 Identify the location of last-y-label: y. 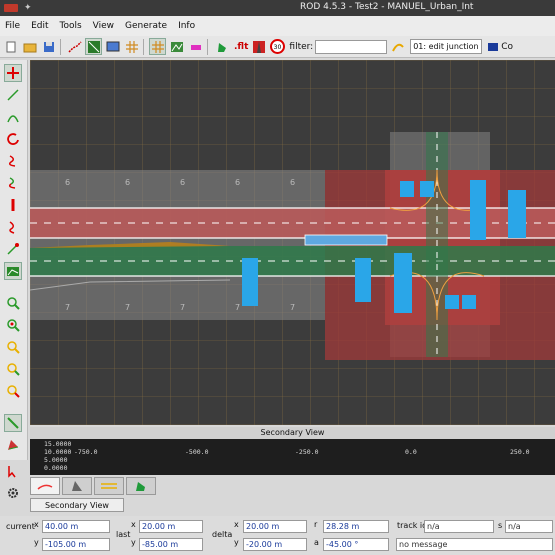
(133, 542).